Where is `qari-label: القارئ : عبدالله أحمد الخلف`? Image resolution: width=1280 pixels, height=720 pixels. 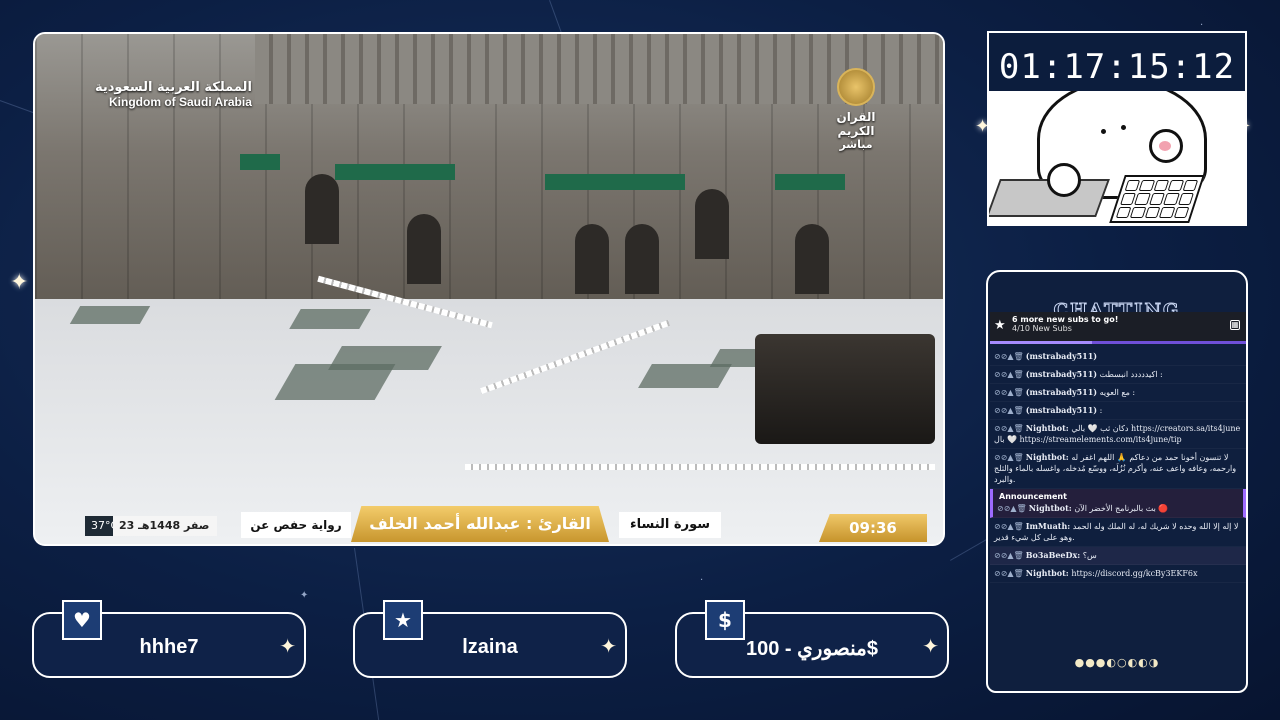
qari-label: القارئ : عبدالله أحمد الخلف is located at coordinates (480, 524).